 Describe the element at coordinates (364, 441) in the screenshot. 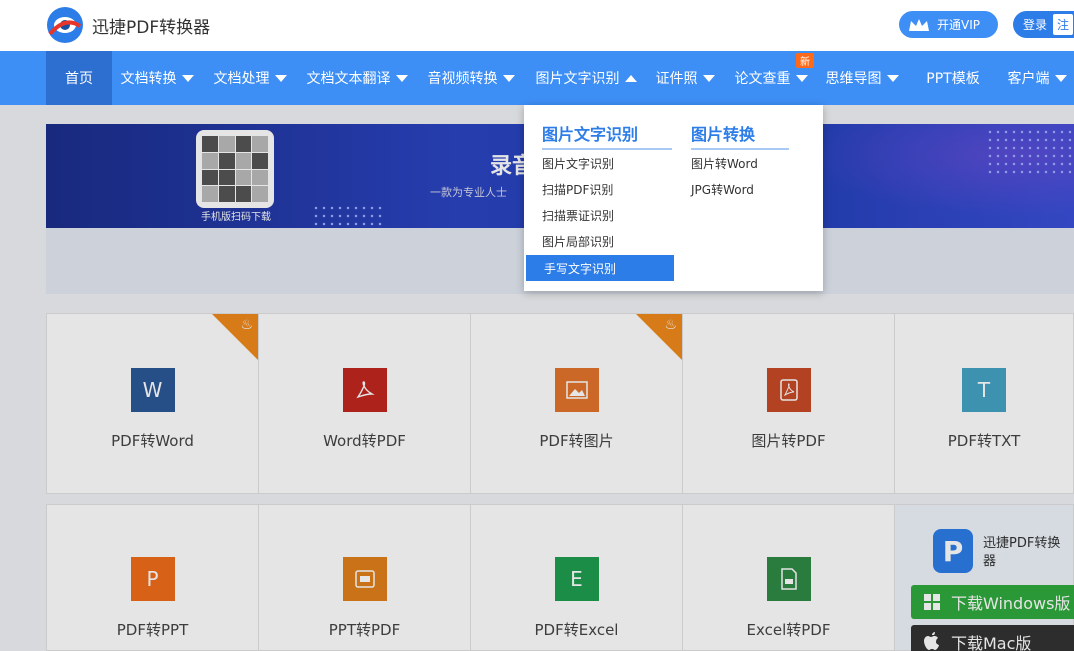

I see `tile-label: Word转PDF` at that location.